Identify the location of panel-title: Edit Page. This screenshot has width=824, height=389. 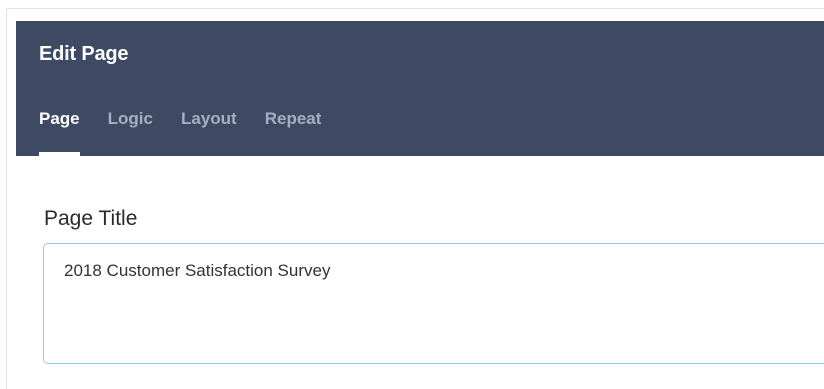
(84, 54).